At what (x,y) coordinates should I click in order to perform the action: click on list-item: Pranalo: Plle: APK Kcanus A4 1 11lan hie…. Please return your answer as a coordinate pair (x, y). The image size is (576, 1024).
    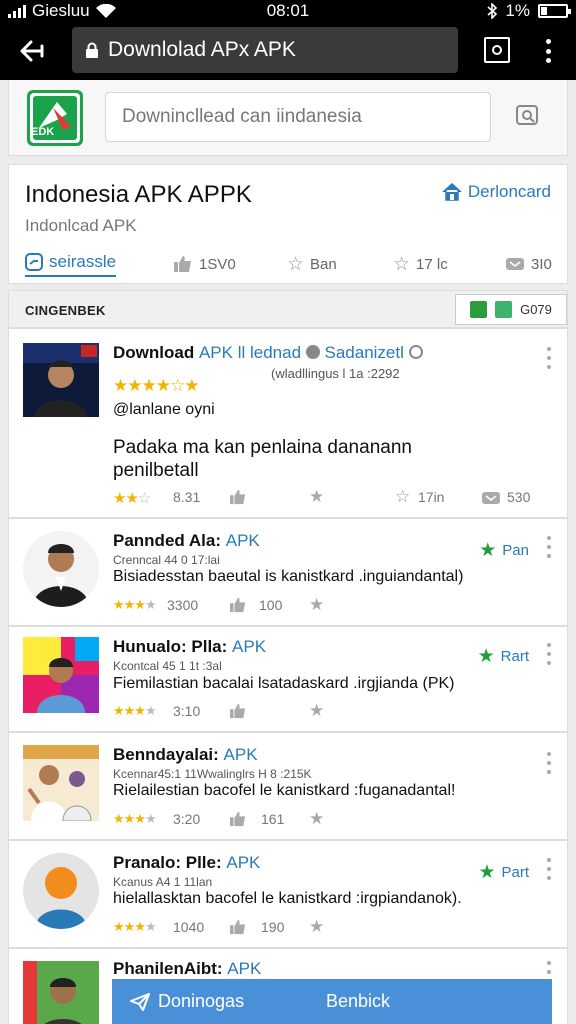
    Looking at the image, I should click on (288, 894).